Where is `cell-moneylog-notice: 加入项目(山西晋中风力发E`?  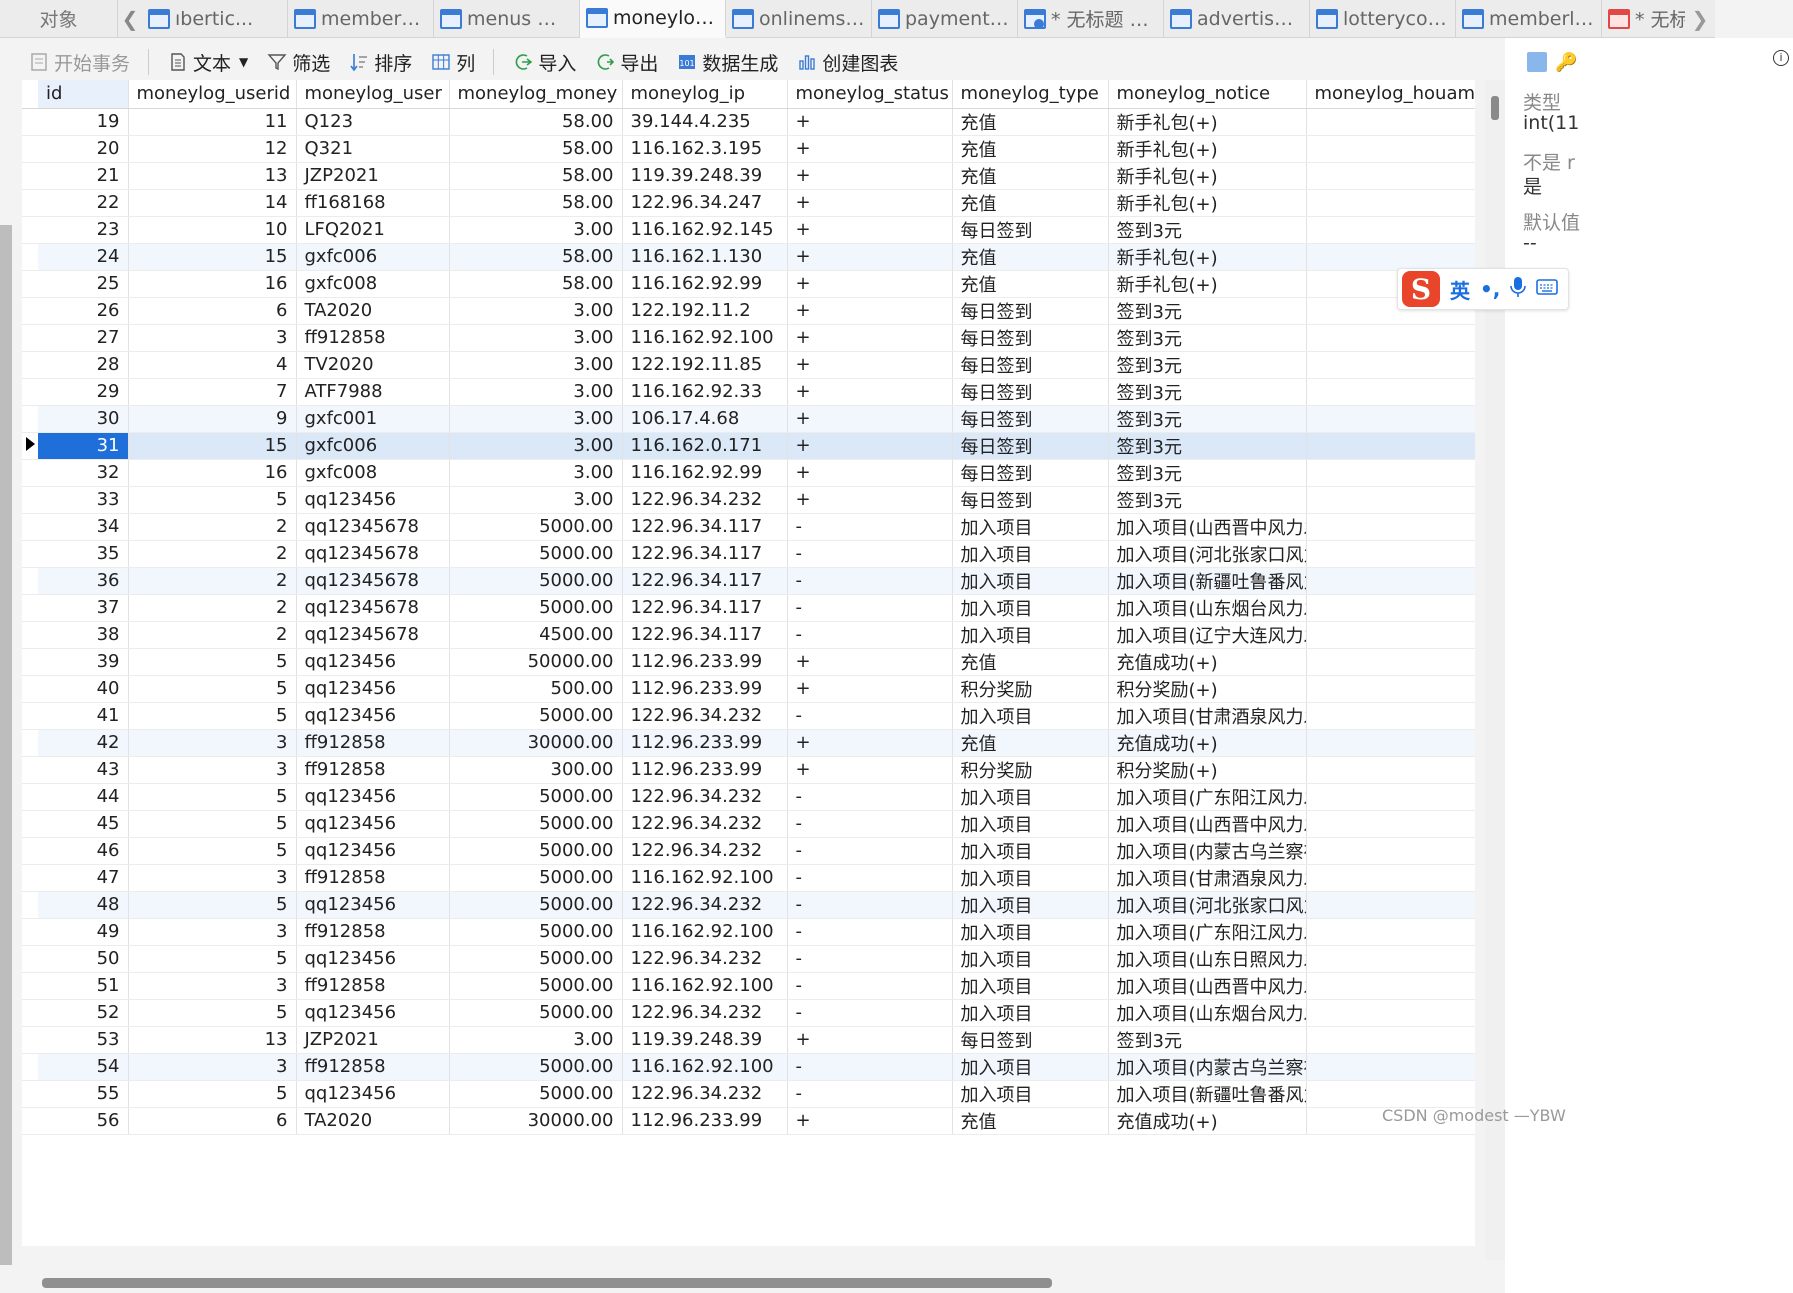
cell-moneylog-notice: 加入项目(山西晋中风力发E is located at coordinates (1207, 824).